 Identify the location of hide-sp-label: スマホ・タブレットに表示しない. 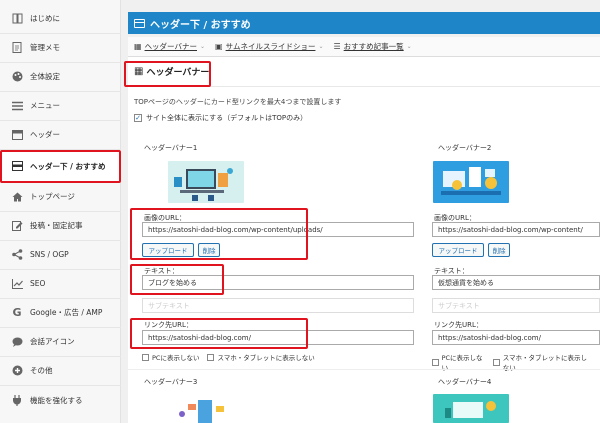
(266, 358).